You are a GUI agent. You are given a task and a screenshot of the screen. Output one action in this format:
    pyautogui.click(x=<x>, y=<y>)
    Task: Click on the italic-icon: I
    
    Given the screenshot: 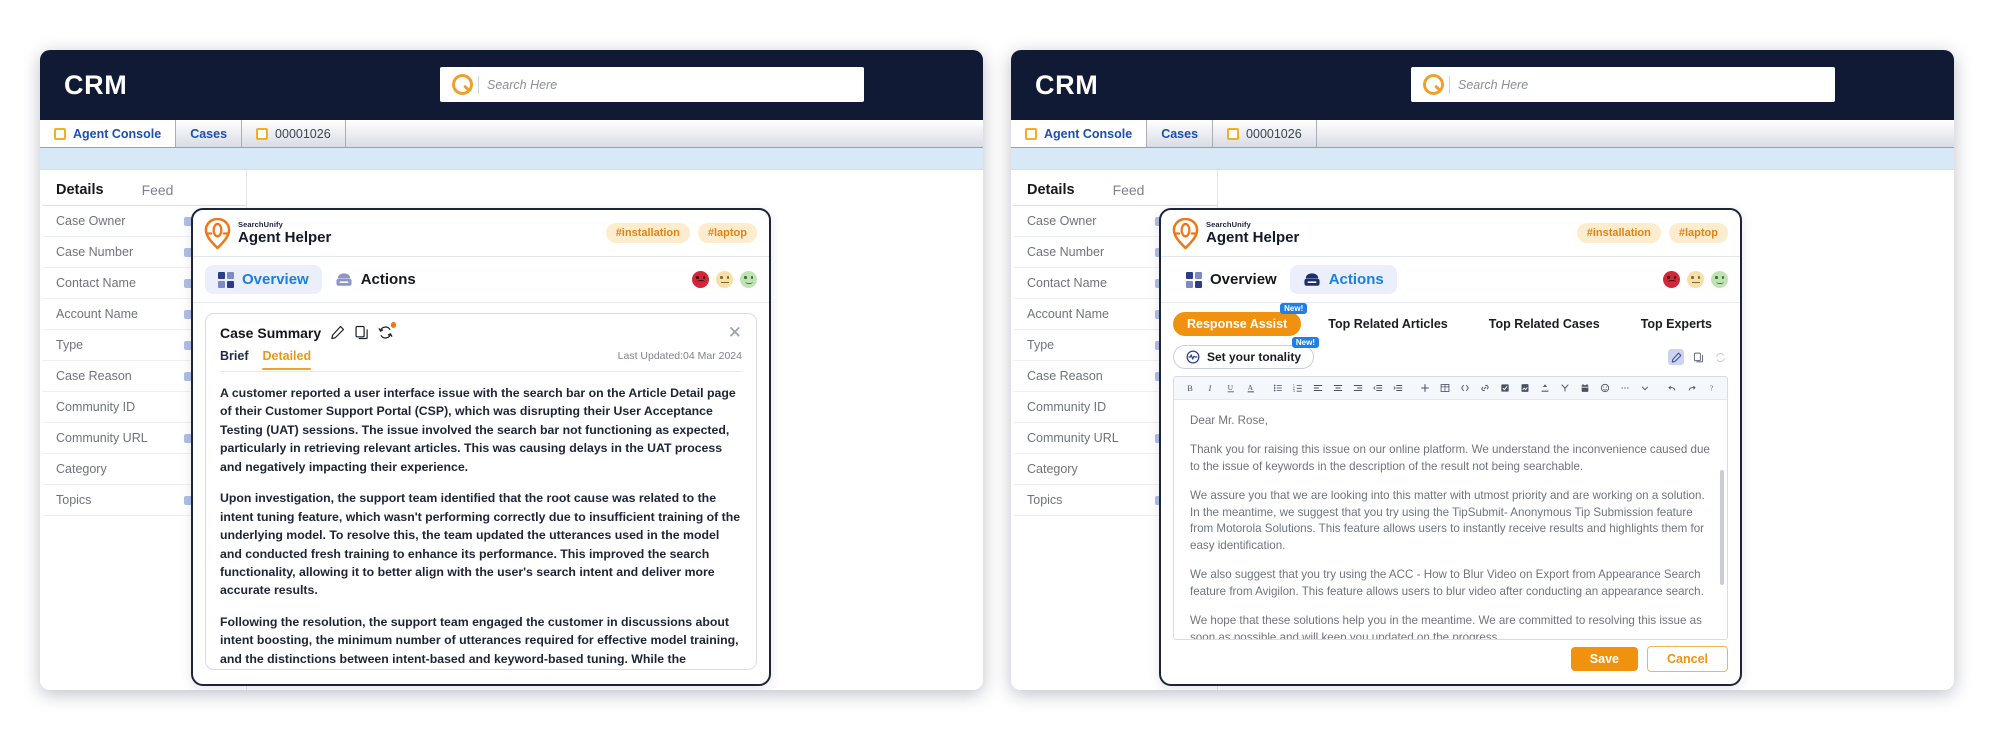 What is the action you would take?
    pyautogui.click(x=1211, y=388)
    